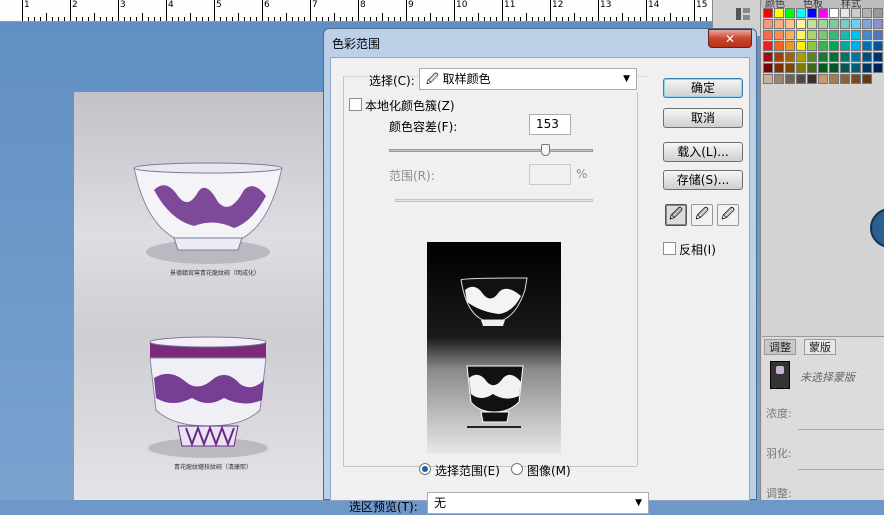 This screenshot has width=884, height=515. What do you see at coordinates (841, 429) in the screenshot?
I see `density-slider` at bounding box center [841, 429].